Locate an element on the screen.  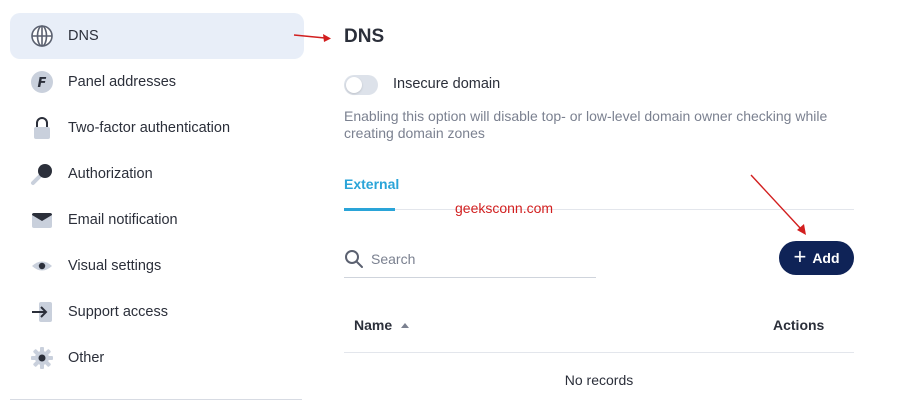
svg-text: F is located at coordinates (42, 83).